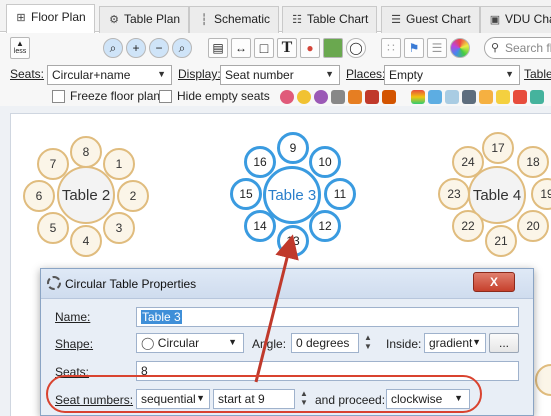  I want to click on seat: 6, so click(39, 196).